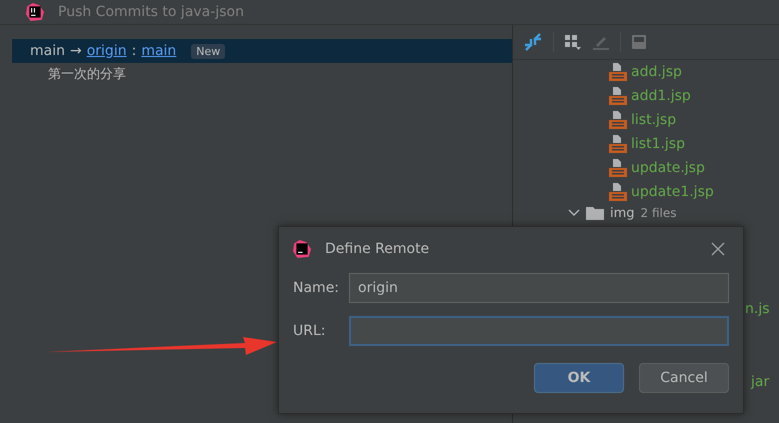 This screenshot has width=779, height=423. Describe the element at coordinates (646, 144) in the screenshot. I see `file-row: list1.jsp` at that location.